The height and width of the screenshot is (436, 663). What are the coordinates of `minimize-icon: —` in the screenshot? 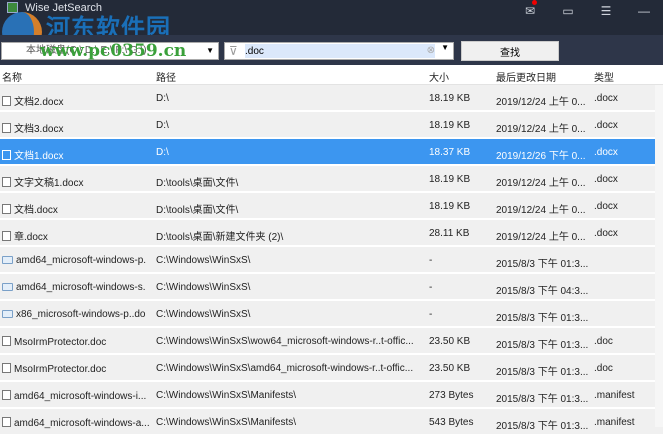 It's located at (644, 11).